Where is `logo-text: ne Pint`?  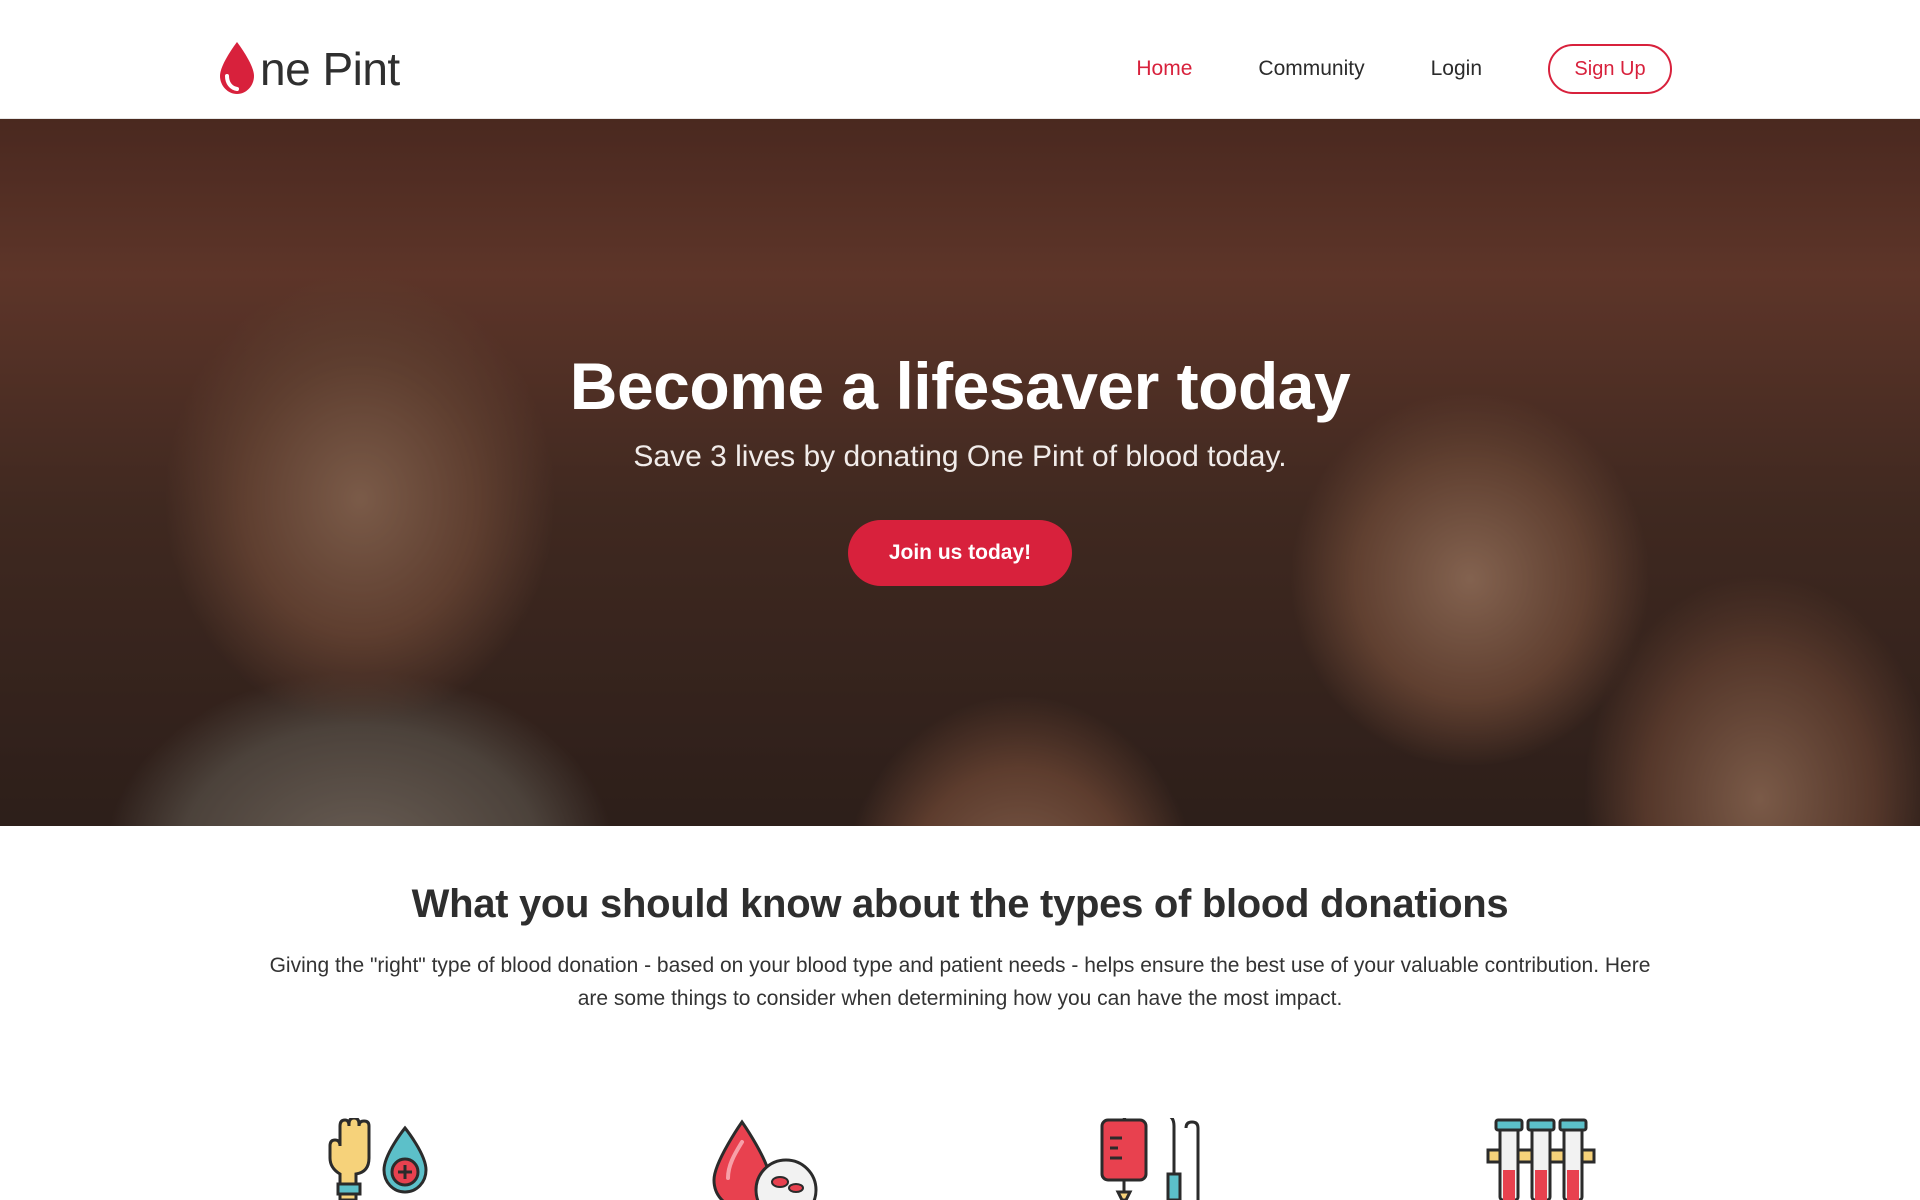 logo-text: ne Pint is located at coordinates (330, 69).